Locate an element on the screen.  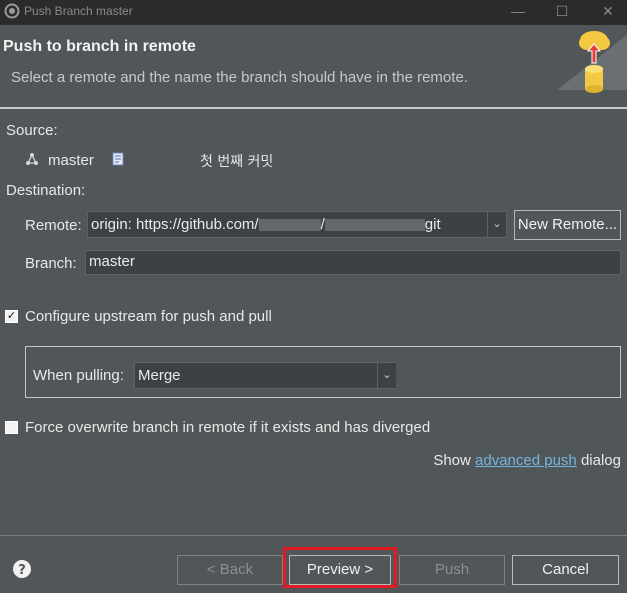
when-pulling-dropdown-arrow: ⌄ is located at coordinates (386, 375).